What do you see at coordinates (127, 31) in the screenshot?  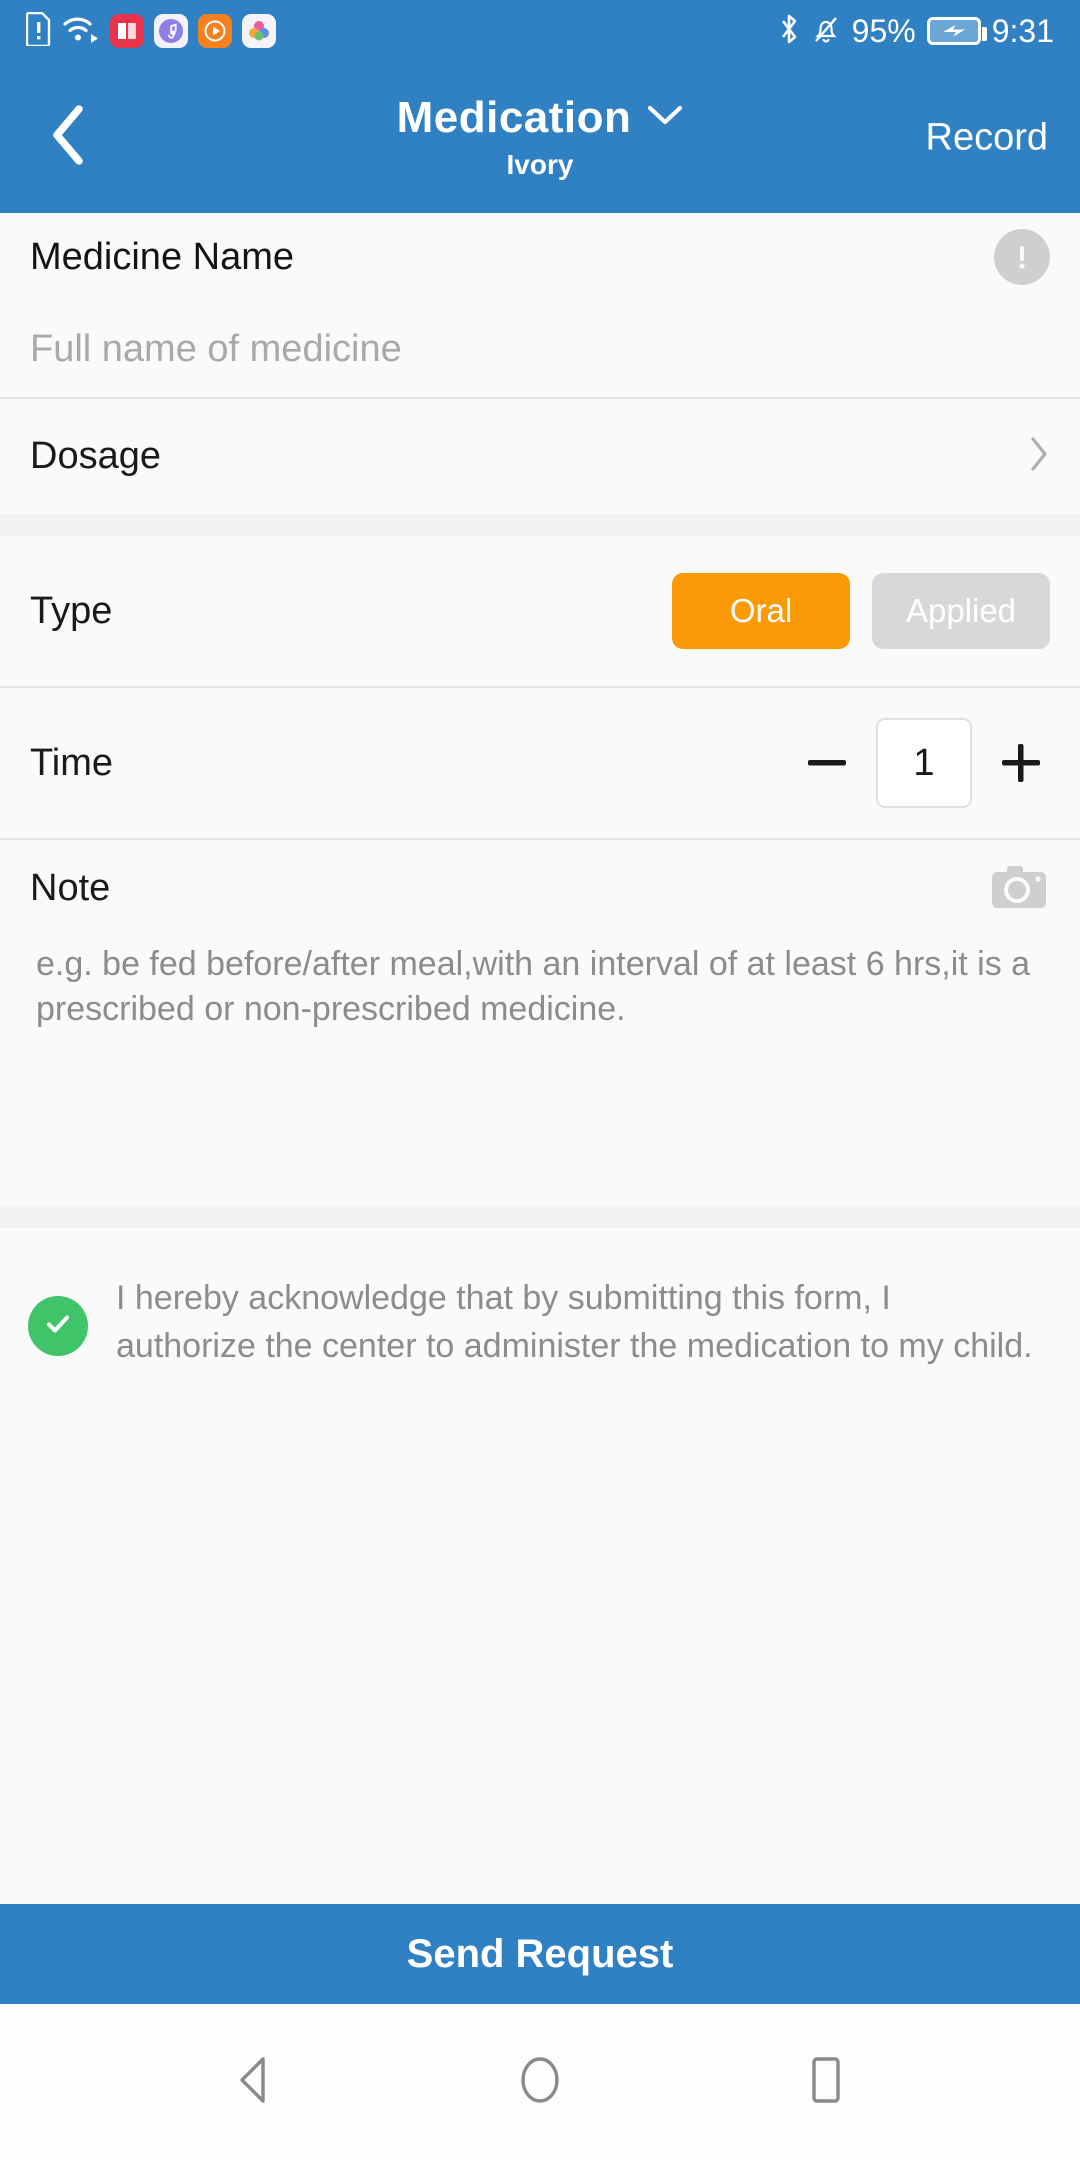 I see `book-app-icon` at bounding box center [127, 31].